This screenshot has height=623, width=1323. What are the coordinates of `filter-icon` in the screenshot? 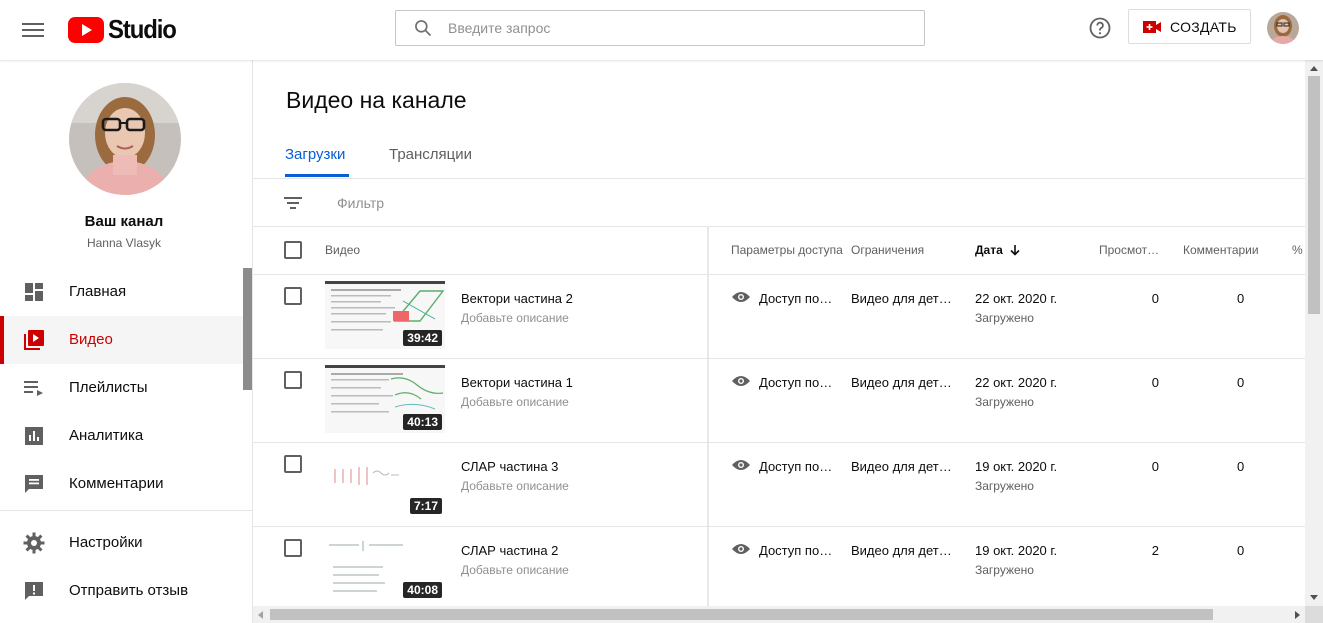 It's located at (293, 203).